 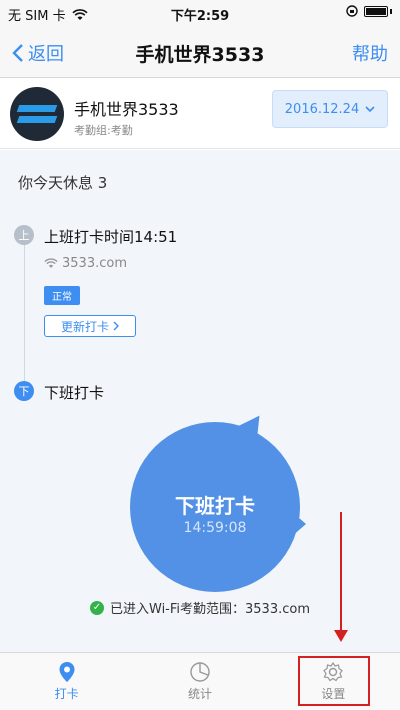 What do you see at coordinates (391, 11) in the screenshot?
I see `battery-tip` at bounding box center [391, 11].